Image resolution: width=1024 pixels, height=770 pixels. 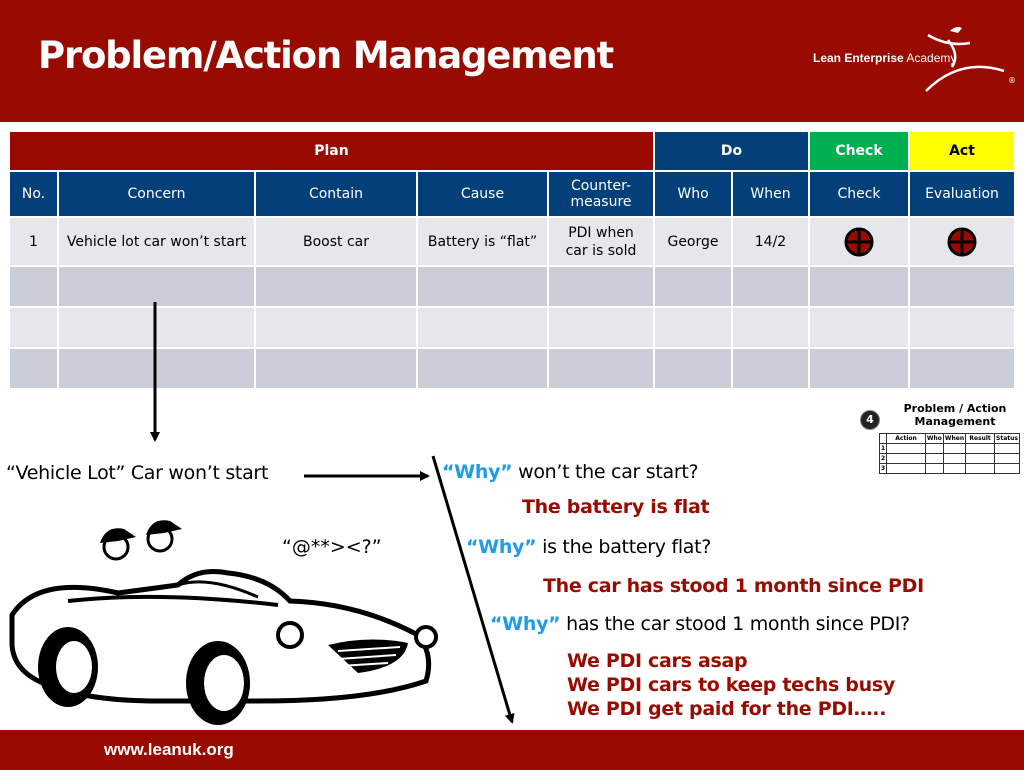 I want to click on cell-evaluation, so click(x=962, y=241).